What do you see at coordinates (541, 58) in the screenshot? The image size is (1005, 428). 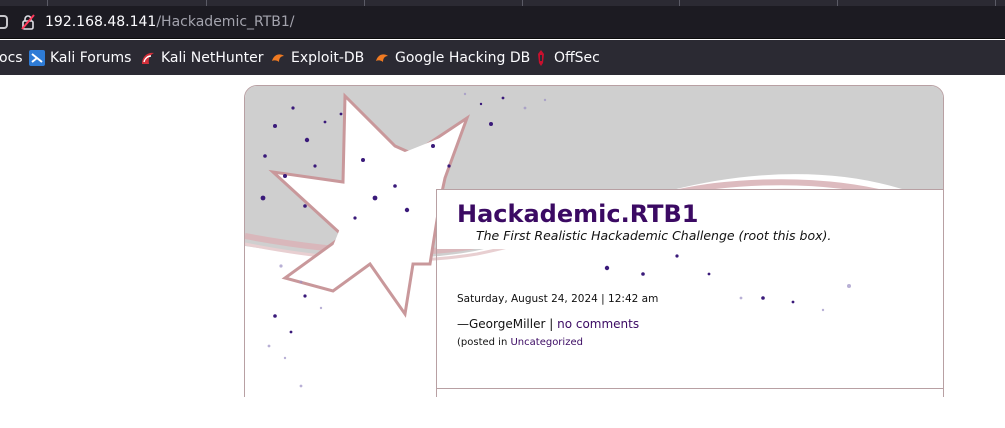 I see `offsec-icon` at bounding box center [541, 58].